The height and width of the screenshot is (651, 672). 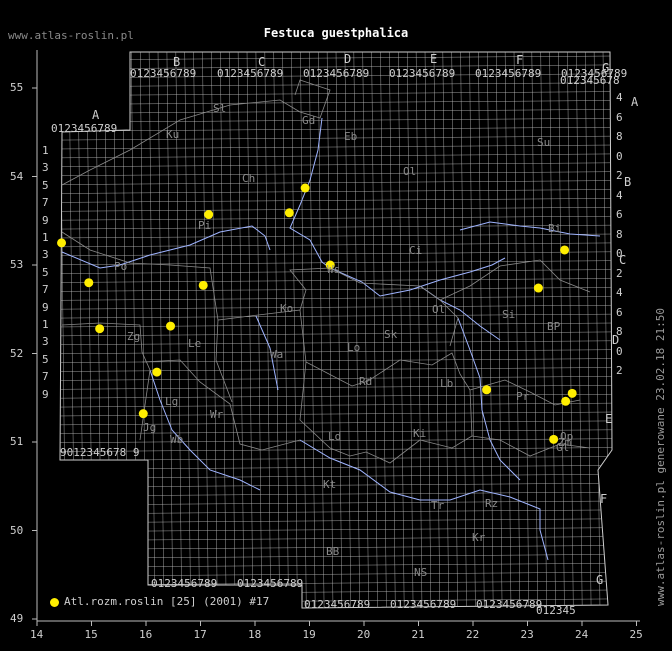 I want to click on y-tick-label: 52, so click(x=17, y=353).